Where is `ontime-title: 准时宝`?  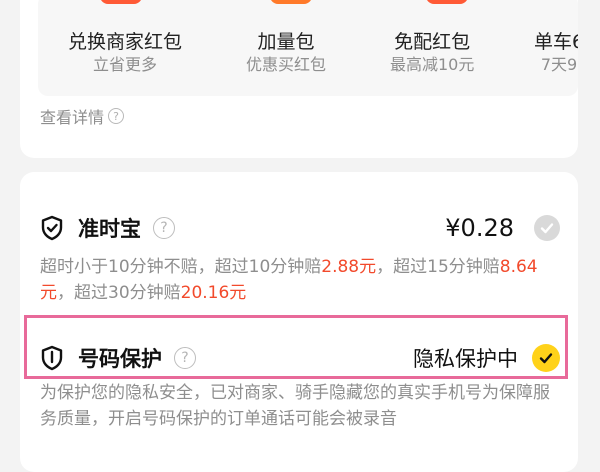 ontime-title: 准时宝 is located at coordinates (109, 229).